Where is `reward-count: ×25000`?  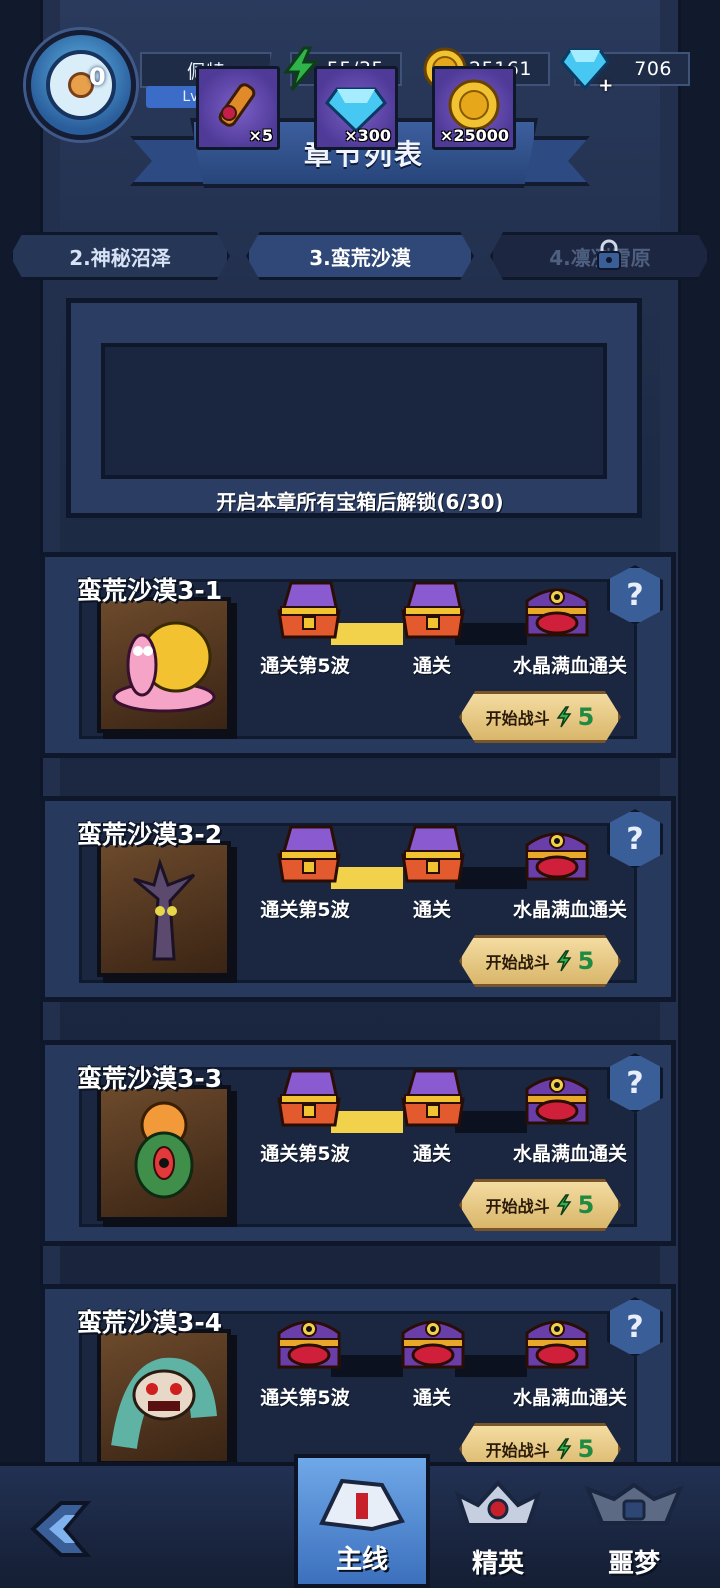 reward-count: ×25000 is located at coordinates (474, 135).